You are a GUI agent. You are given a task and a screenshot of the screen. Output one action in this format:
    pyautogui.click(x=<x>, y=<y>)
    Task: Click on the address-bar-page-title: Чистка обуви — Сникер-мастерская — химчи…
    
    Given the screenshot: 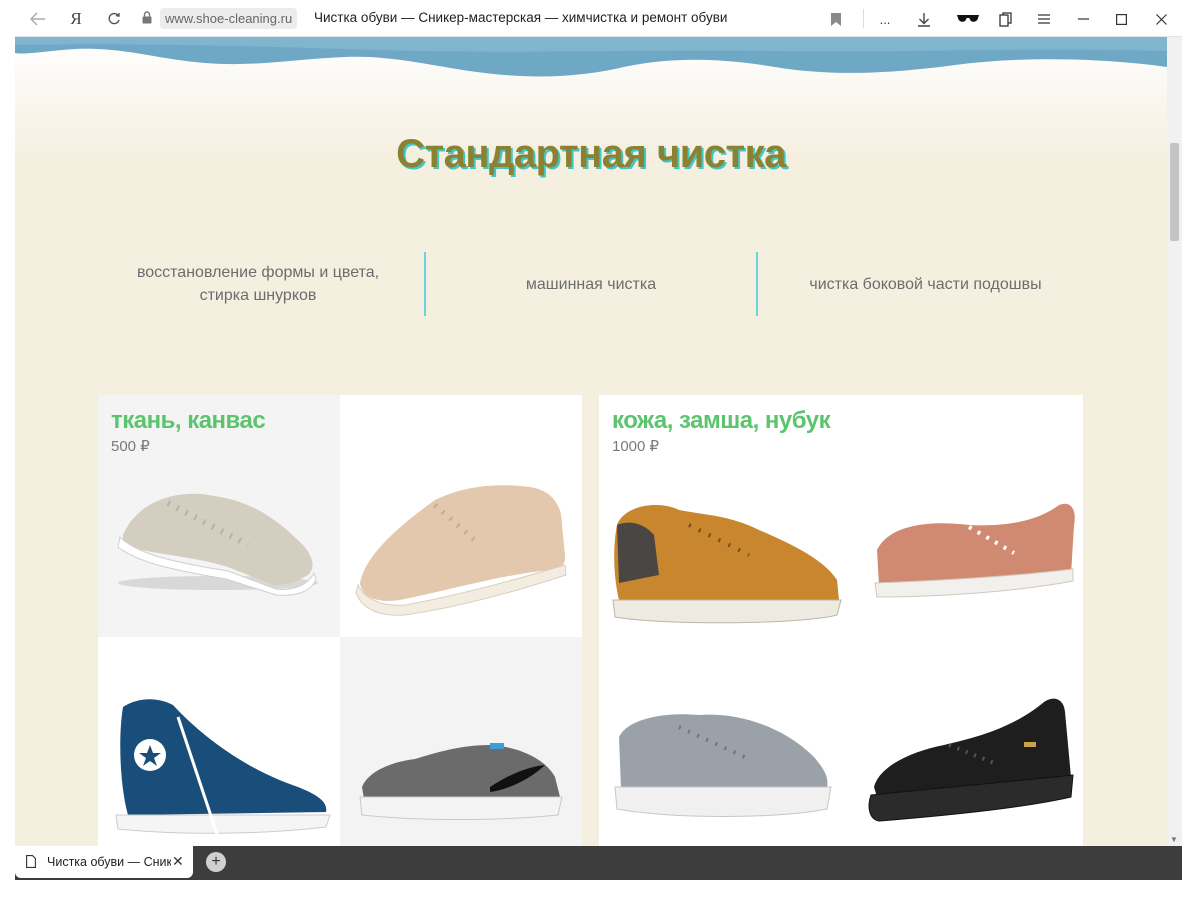 What is the action you would take?
    pyautogui.click(x=520, y=17)
    